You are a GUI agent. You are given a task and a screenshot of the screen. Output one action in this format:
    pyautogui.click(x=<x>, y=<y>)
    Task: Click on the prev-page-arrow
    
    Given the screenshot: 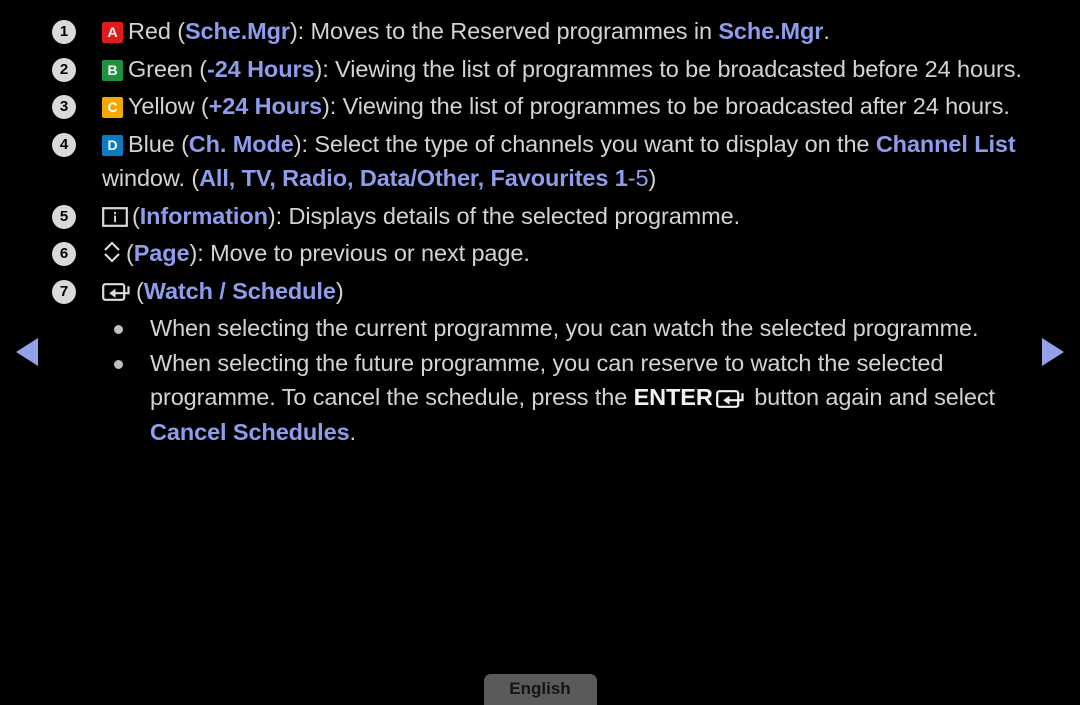 What is the action you would take?
    pyautogui.click(x=27, y=352)
    